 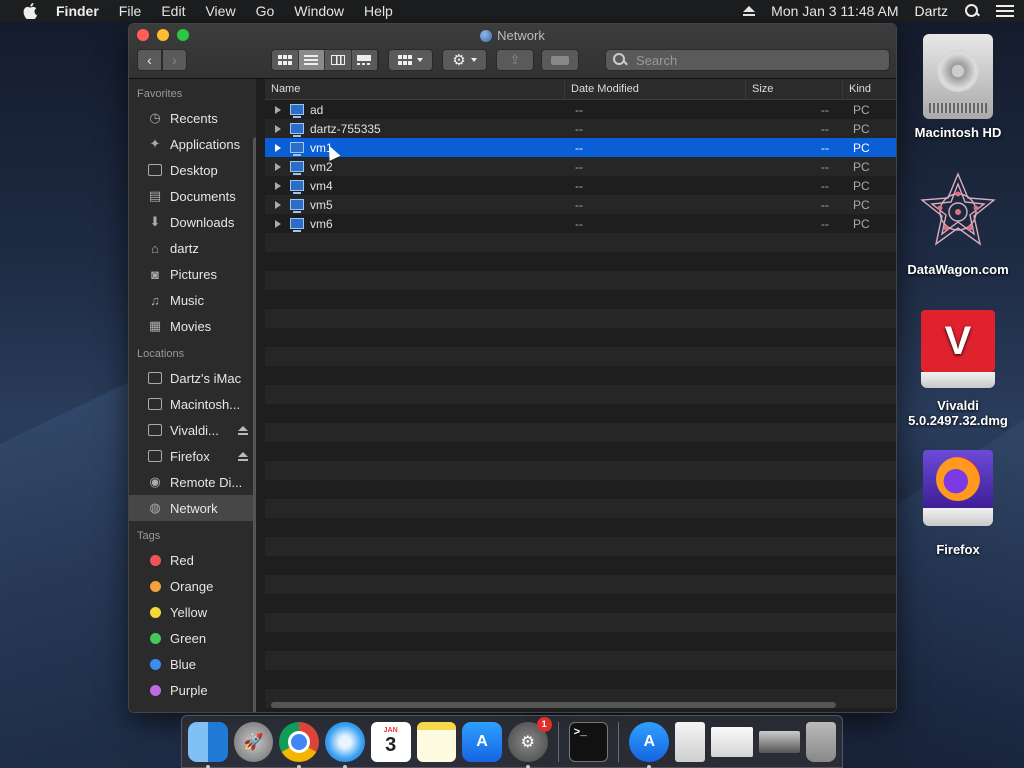 What do you see at coordinates (529, 742) in the screenshot?
I see `dock-system-preferences-icon: ⚙ 1` at bounding box center [529, 742].